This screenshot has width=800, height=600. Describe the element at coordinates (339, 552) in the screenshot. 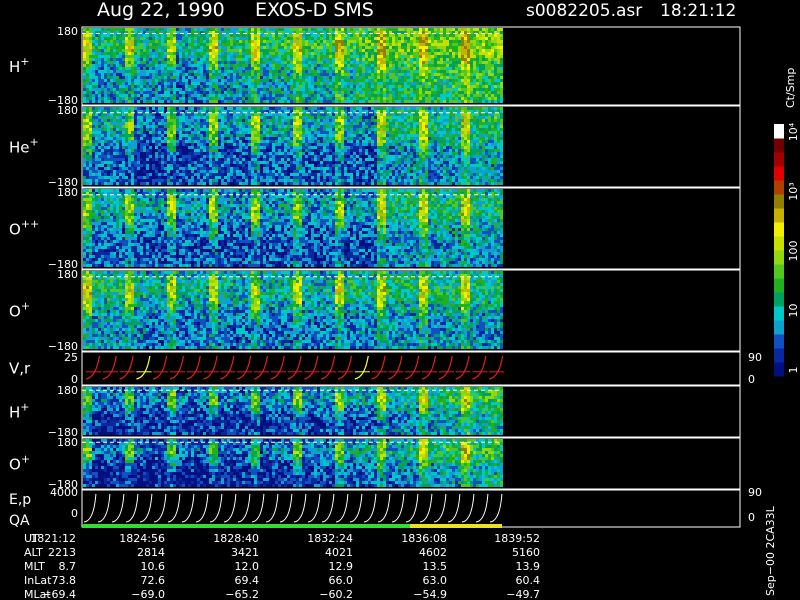

I see `ephemeris-value: 4021` at that location.